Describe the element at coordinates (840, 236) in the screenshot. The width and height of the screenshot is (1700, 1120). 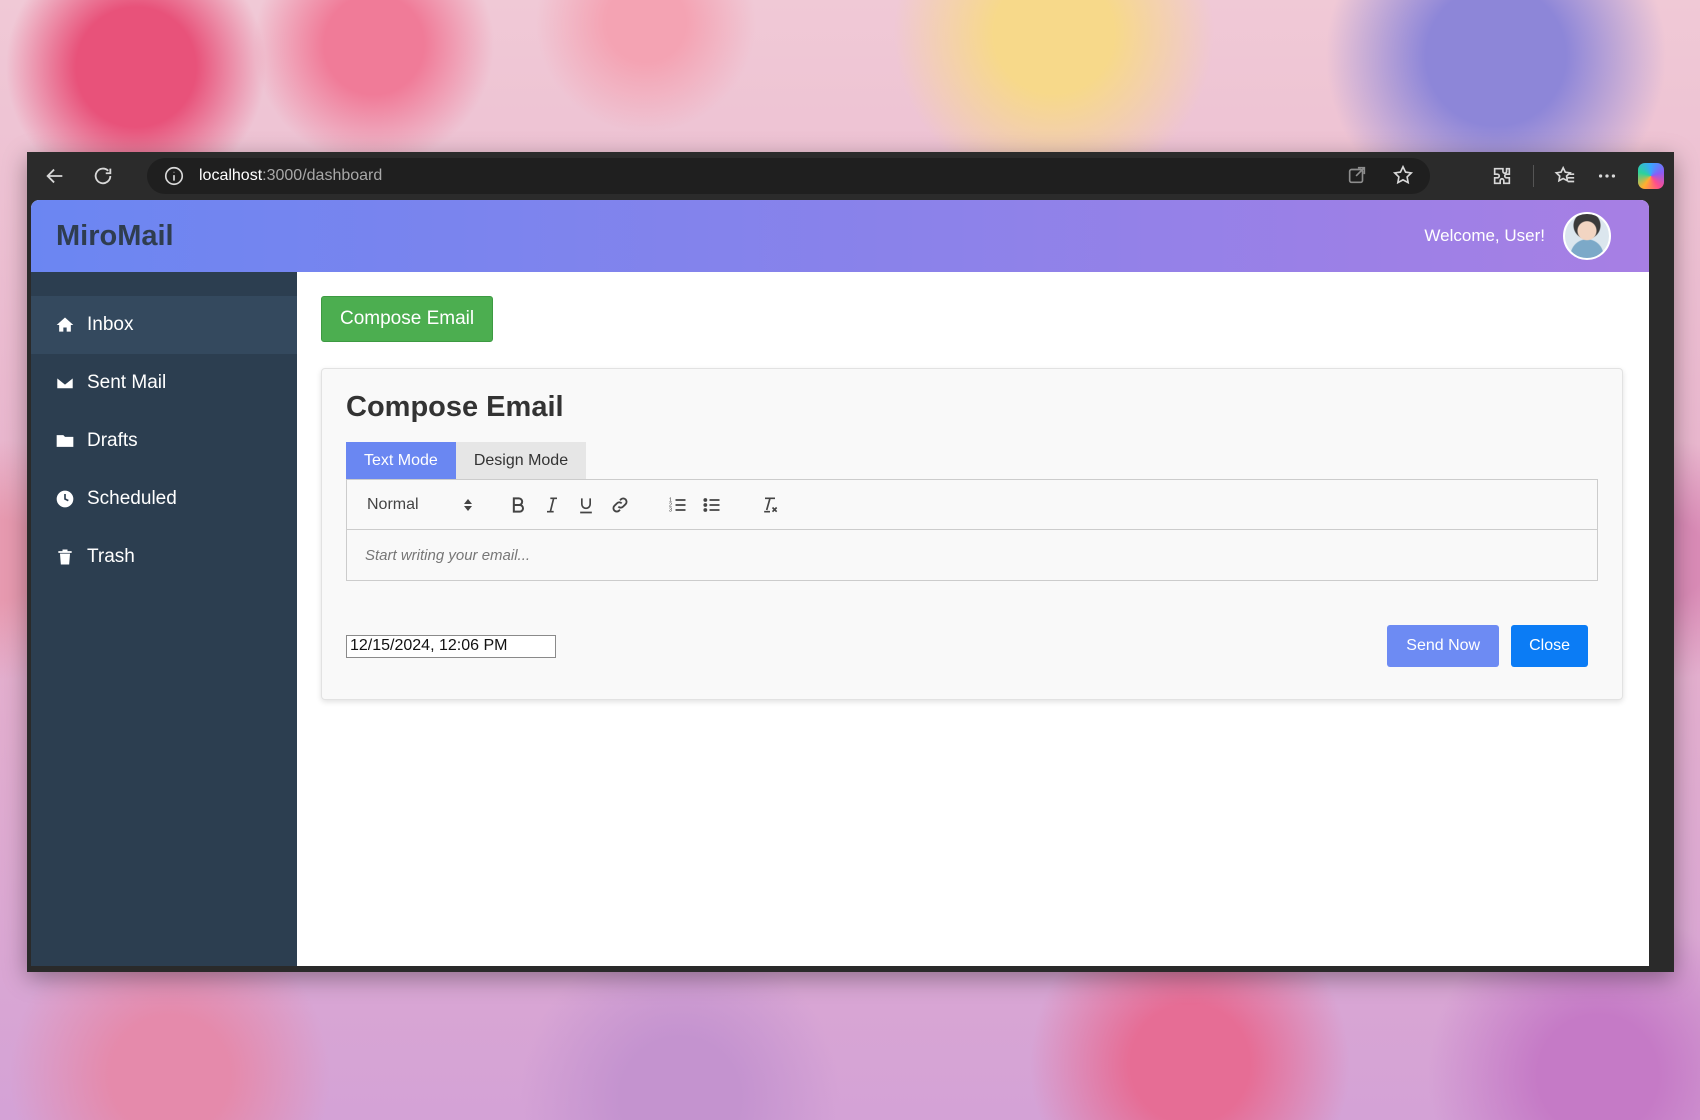
I see `app-header: MiroMail Welcome, User!` at that location.